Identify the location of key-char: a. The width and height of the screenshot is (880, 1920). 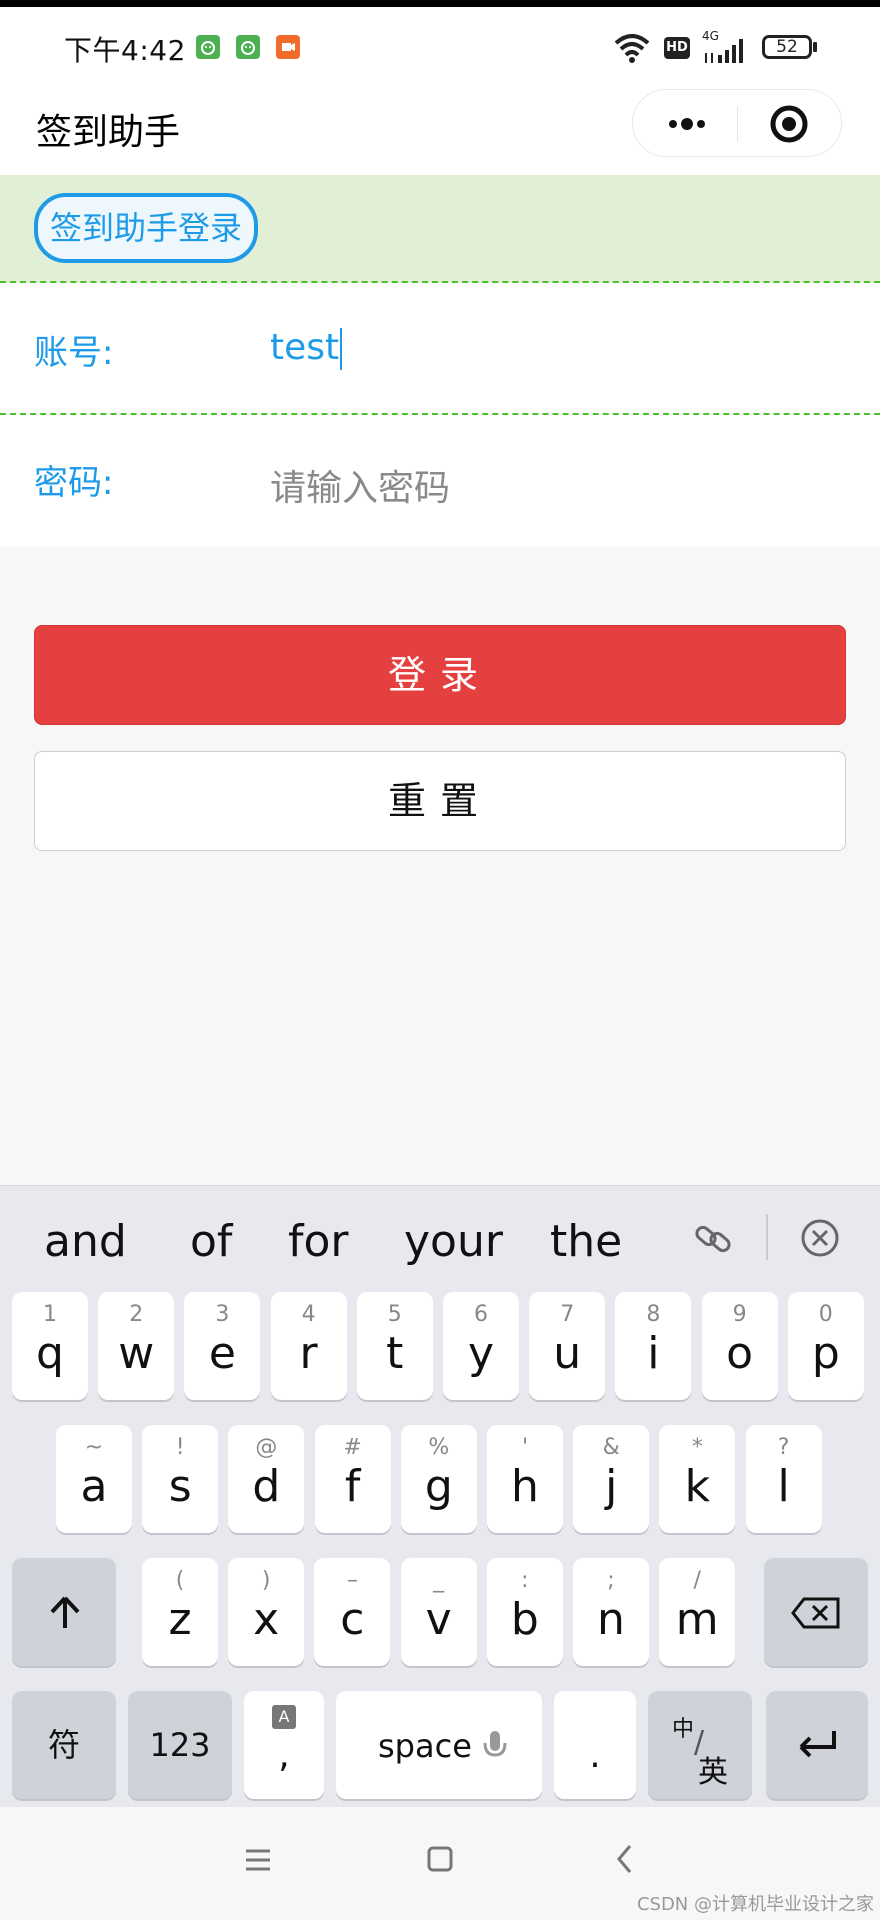
(94, 1486).